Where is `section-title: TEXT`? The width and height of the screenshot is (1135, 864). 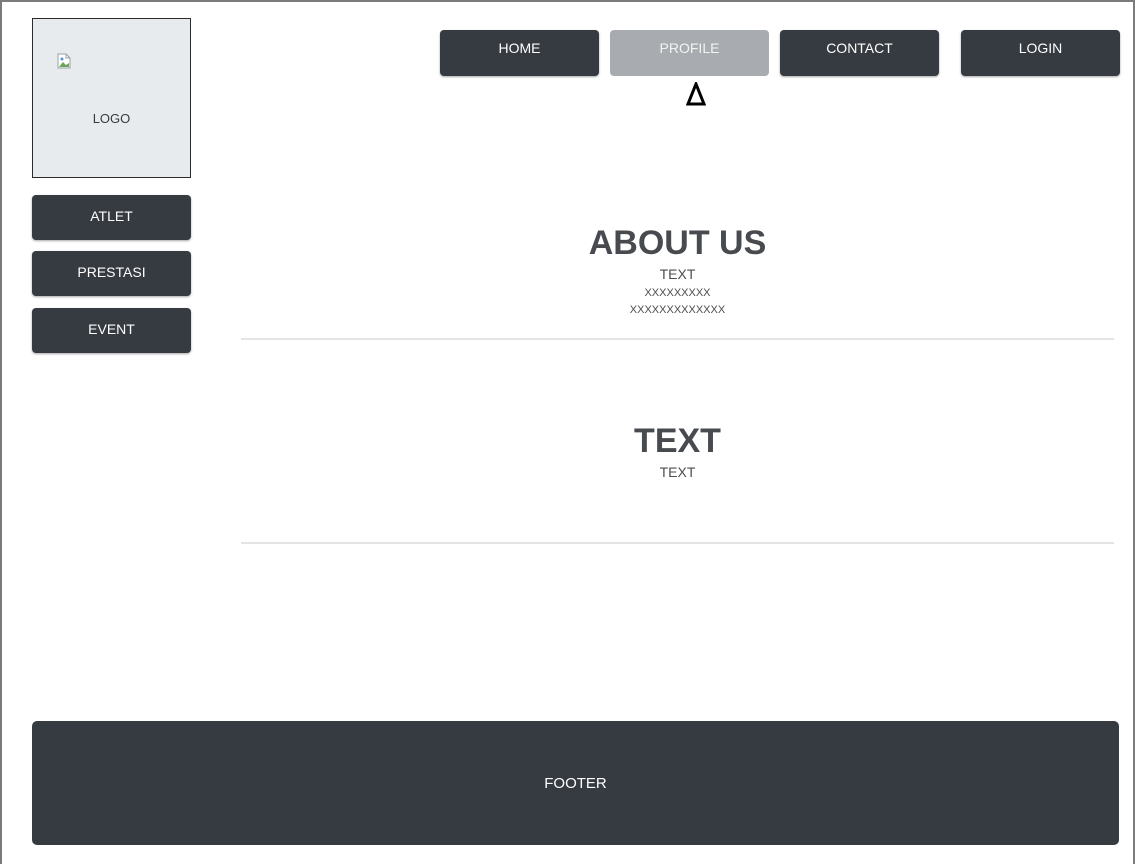
section-title: TEXT is located at coordinates (677, 441).